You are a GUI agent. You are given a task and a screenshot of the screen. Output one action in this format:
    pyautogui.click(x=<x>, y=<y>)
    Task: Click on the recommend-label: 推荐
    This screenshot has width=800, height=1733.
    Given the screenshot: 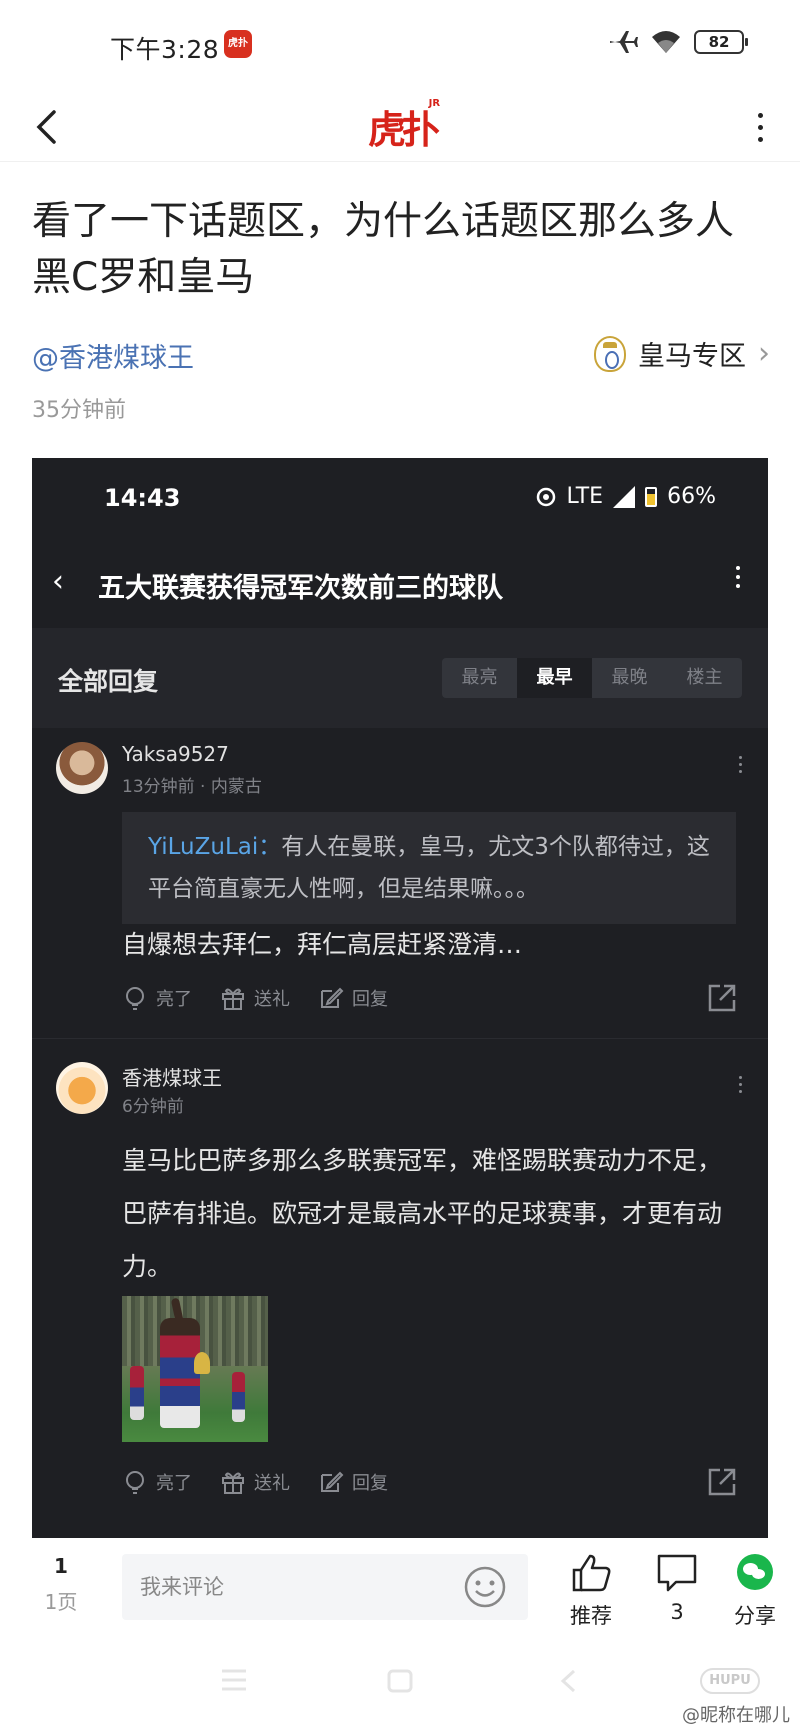 What is the action you would take?
    pyautogui.click(x=591, y=1616)
    